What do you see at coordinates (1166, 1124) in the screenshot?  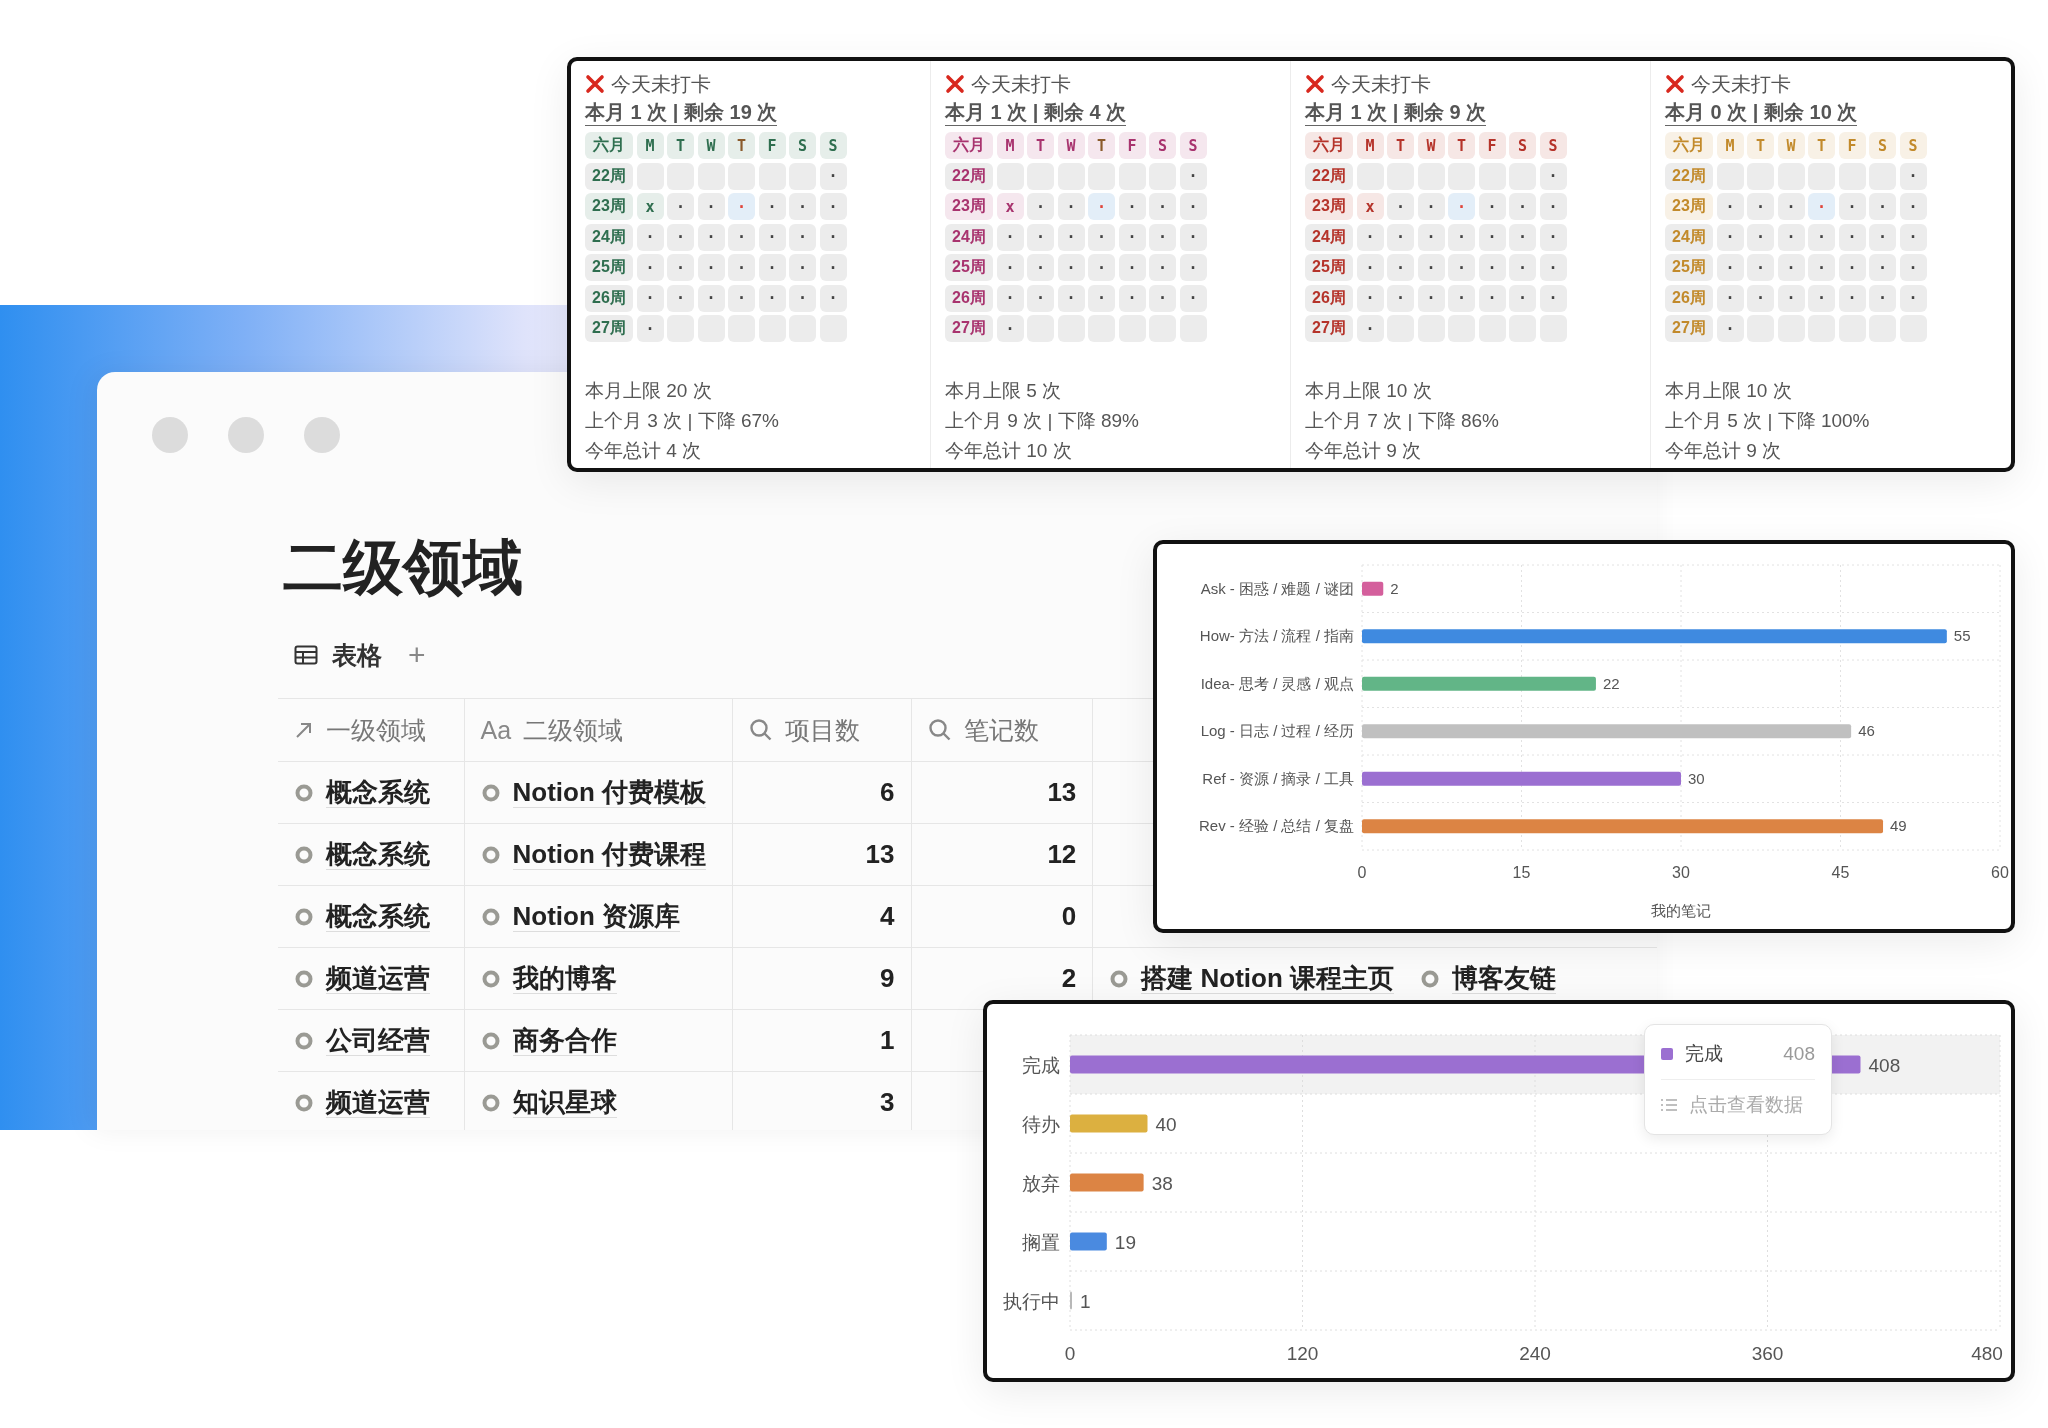 I see `value-label: 40` at bounding box center [1166, 1124].